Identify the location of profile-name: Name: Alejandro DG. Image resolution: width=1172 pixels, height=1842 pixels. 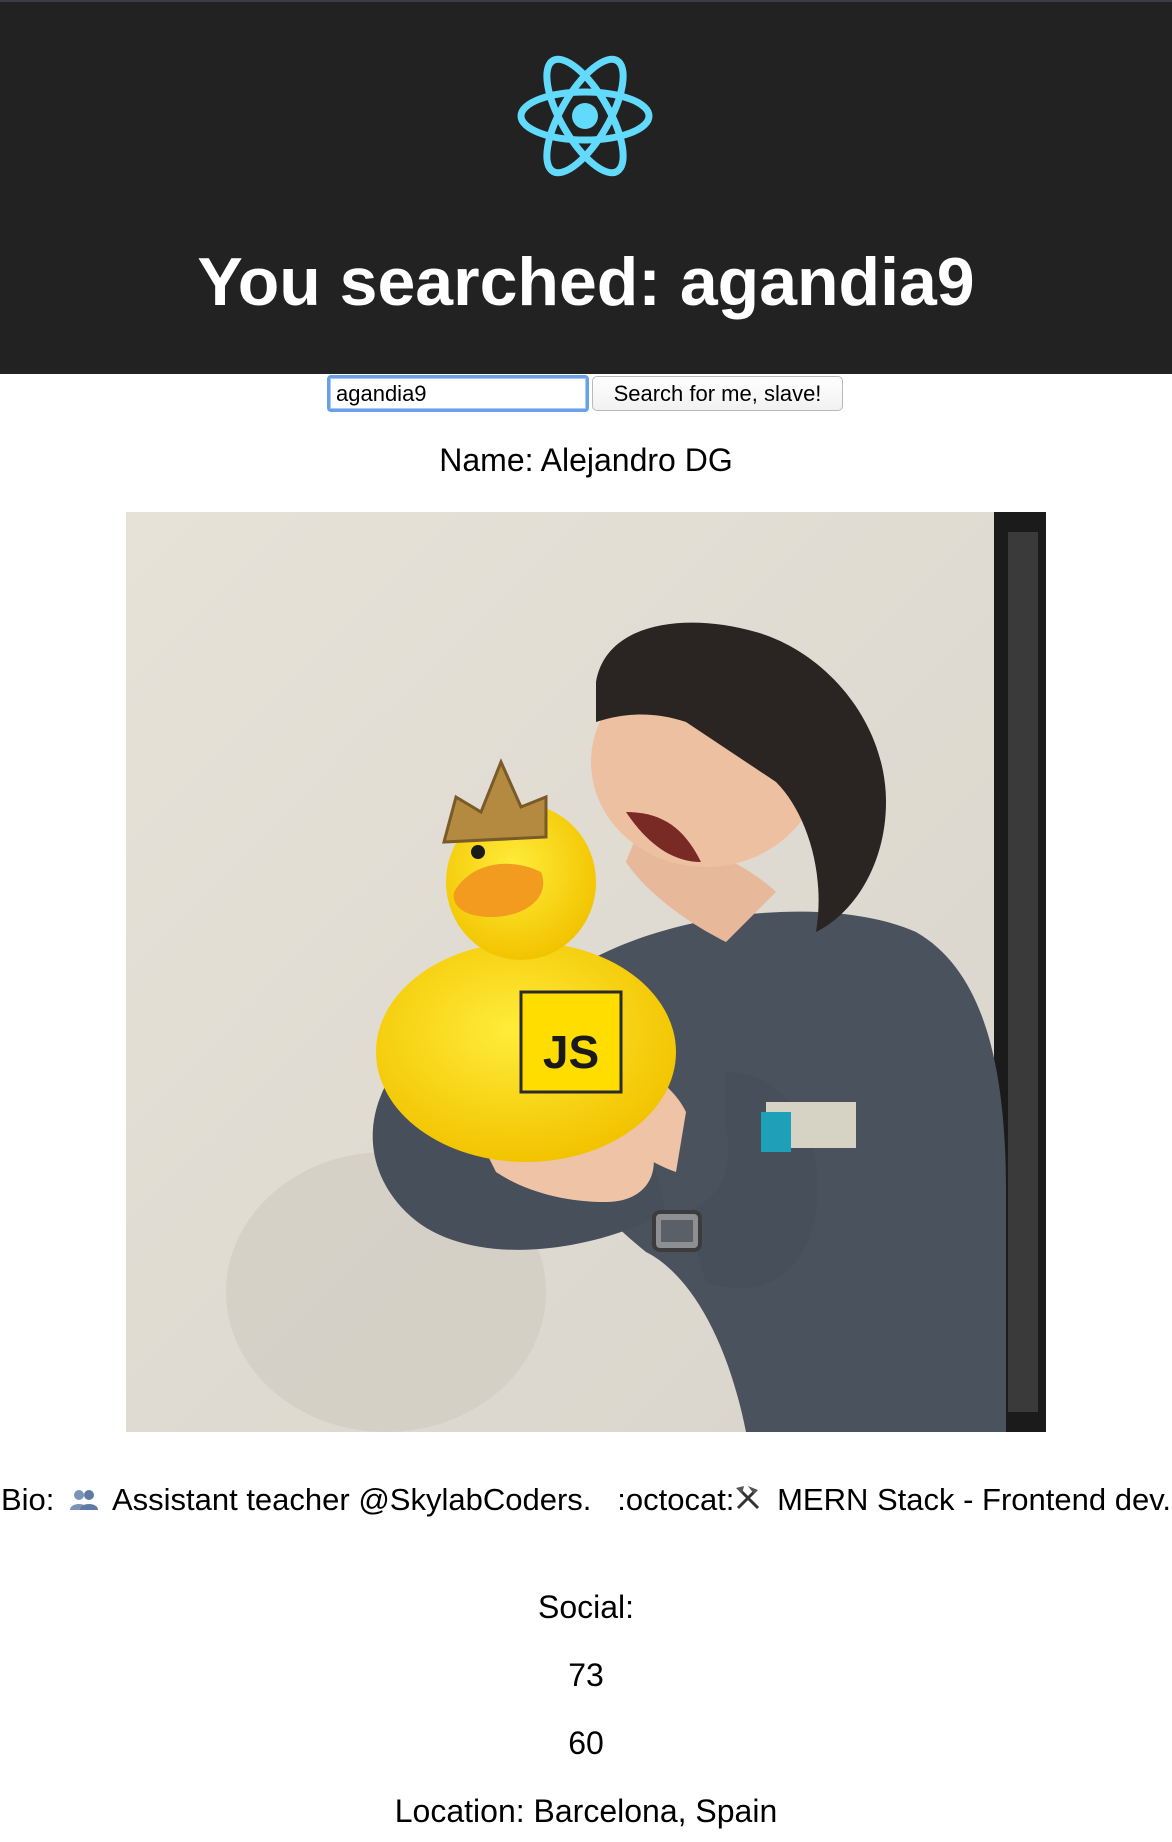
(586, 460).